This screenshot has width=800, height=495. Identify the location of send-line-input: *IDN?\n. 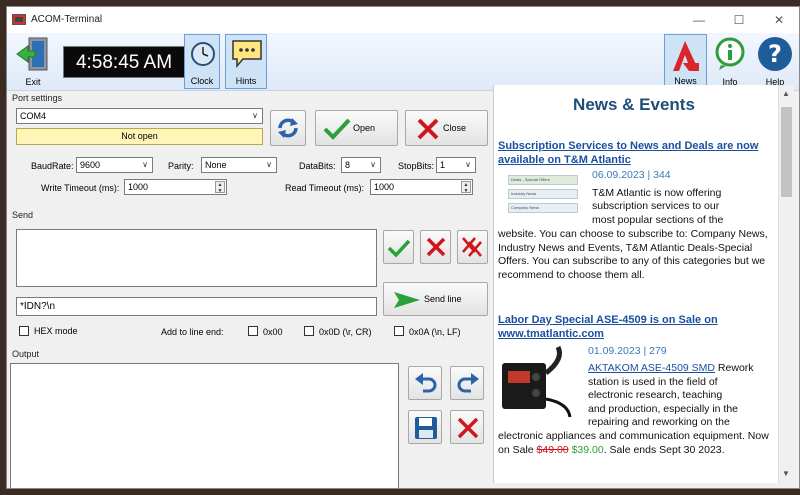
(196, 306).